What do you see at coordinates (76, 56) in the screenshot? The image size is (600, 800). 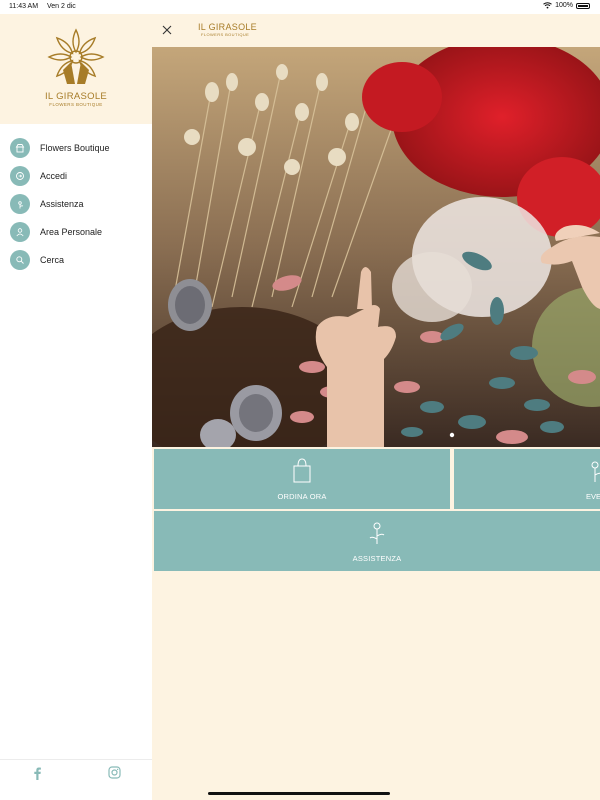 I see `sunflower-logo-icon` at bounding box center [76, 56].